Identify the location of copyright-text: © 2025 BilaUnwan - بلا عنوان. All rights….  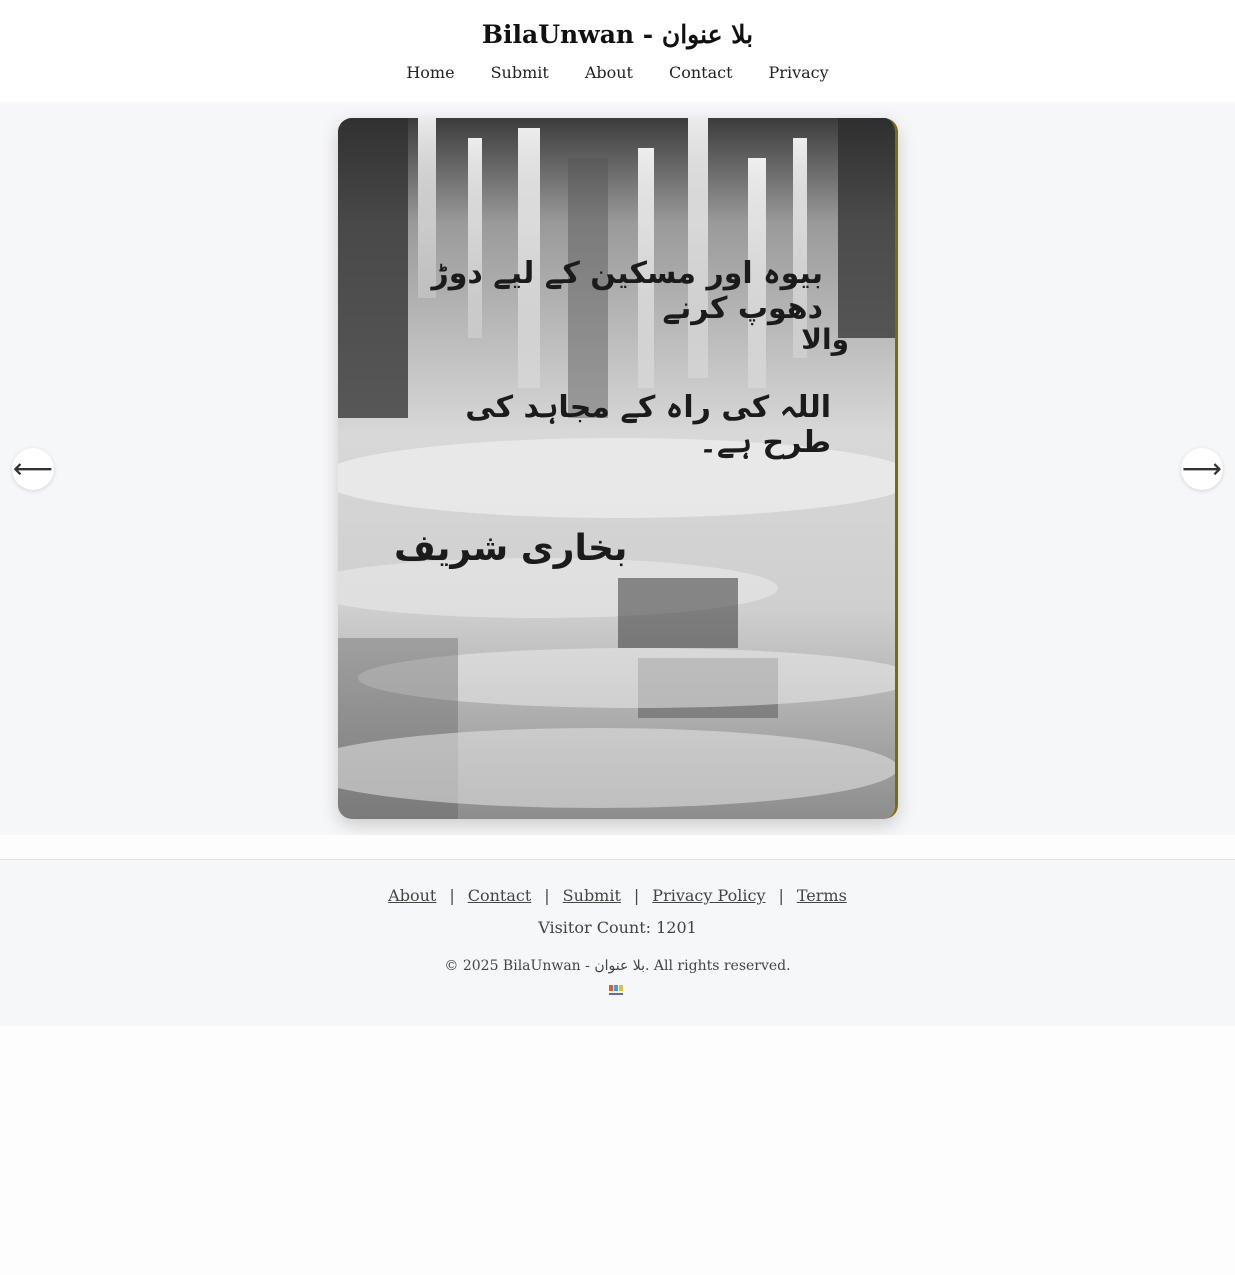
(617, 966).